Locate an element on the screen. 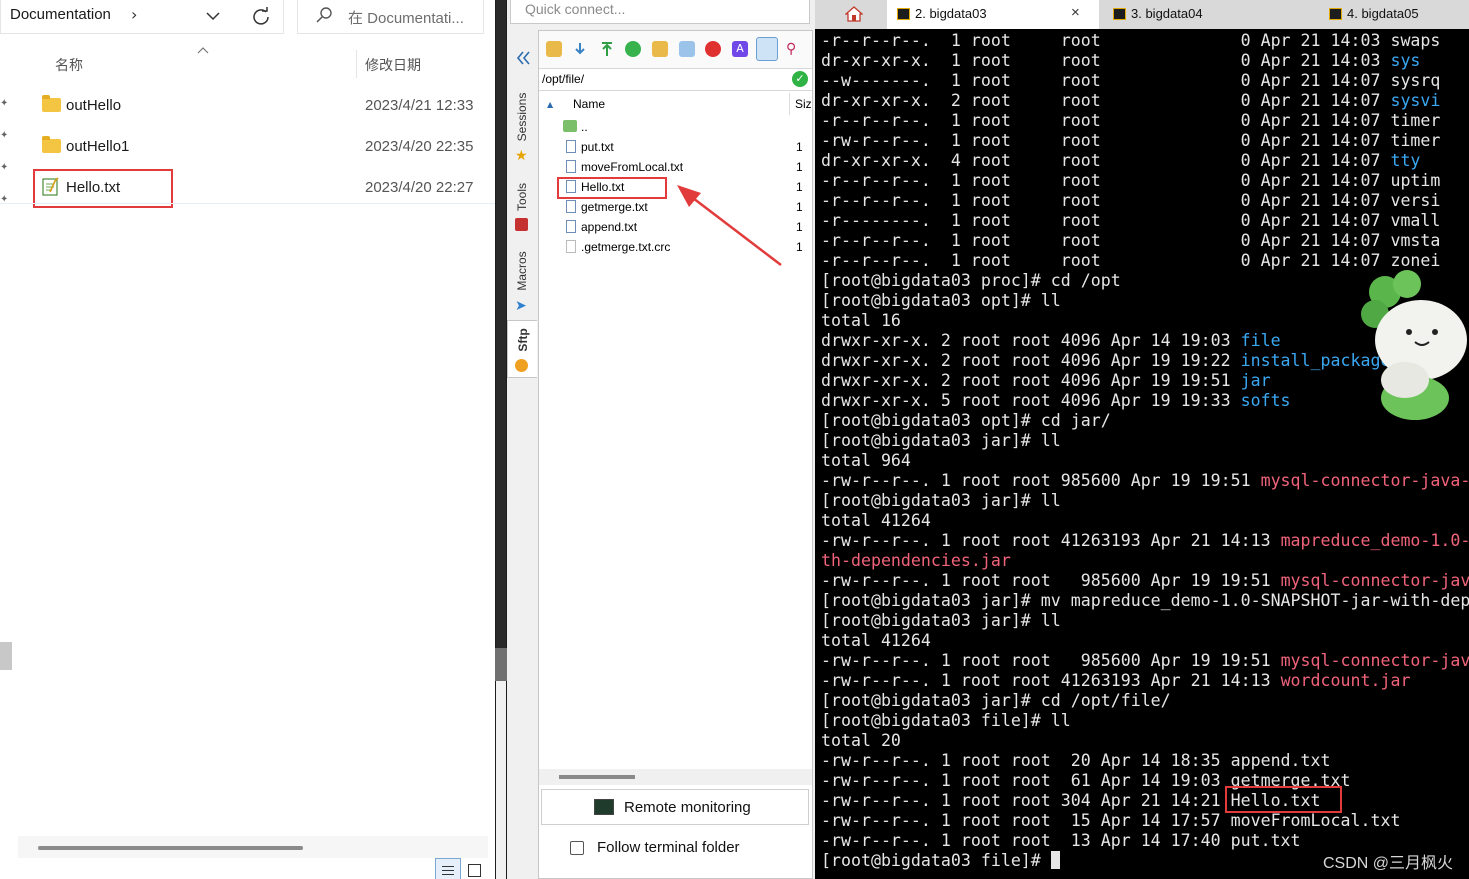  collapse-double-chevron-icon is located at coordinates (523, 58).